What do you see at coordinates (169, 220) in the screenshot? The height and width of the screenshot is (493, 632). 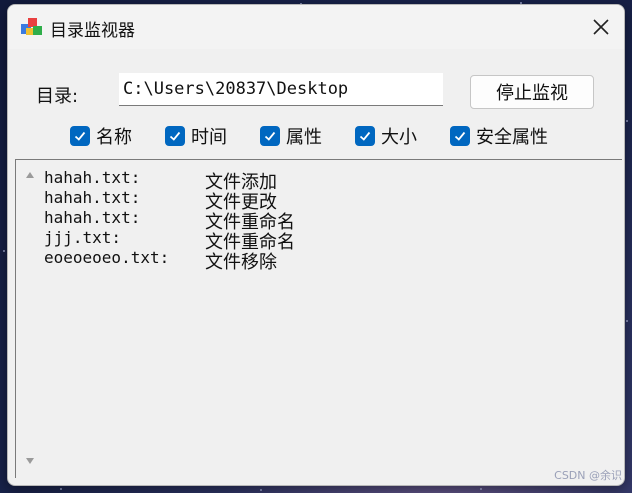 I see `log-row: hahah.txt: 文件重命名` at bounding box center [169, 220].